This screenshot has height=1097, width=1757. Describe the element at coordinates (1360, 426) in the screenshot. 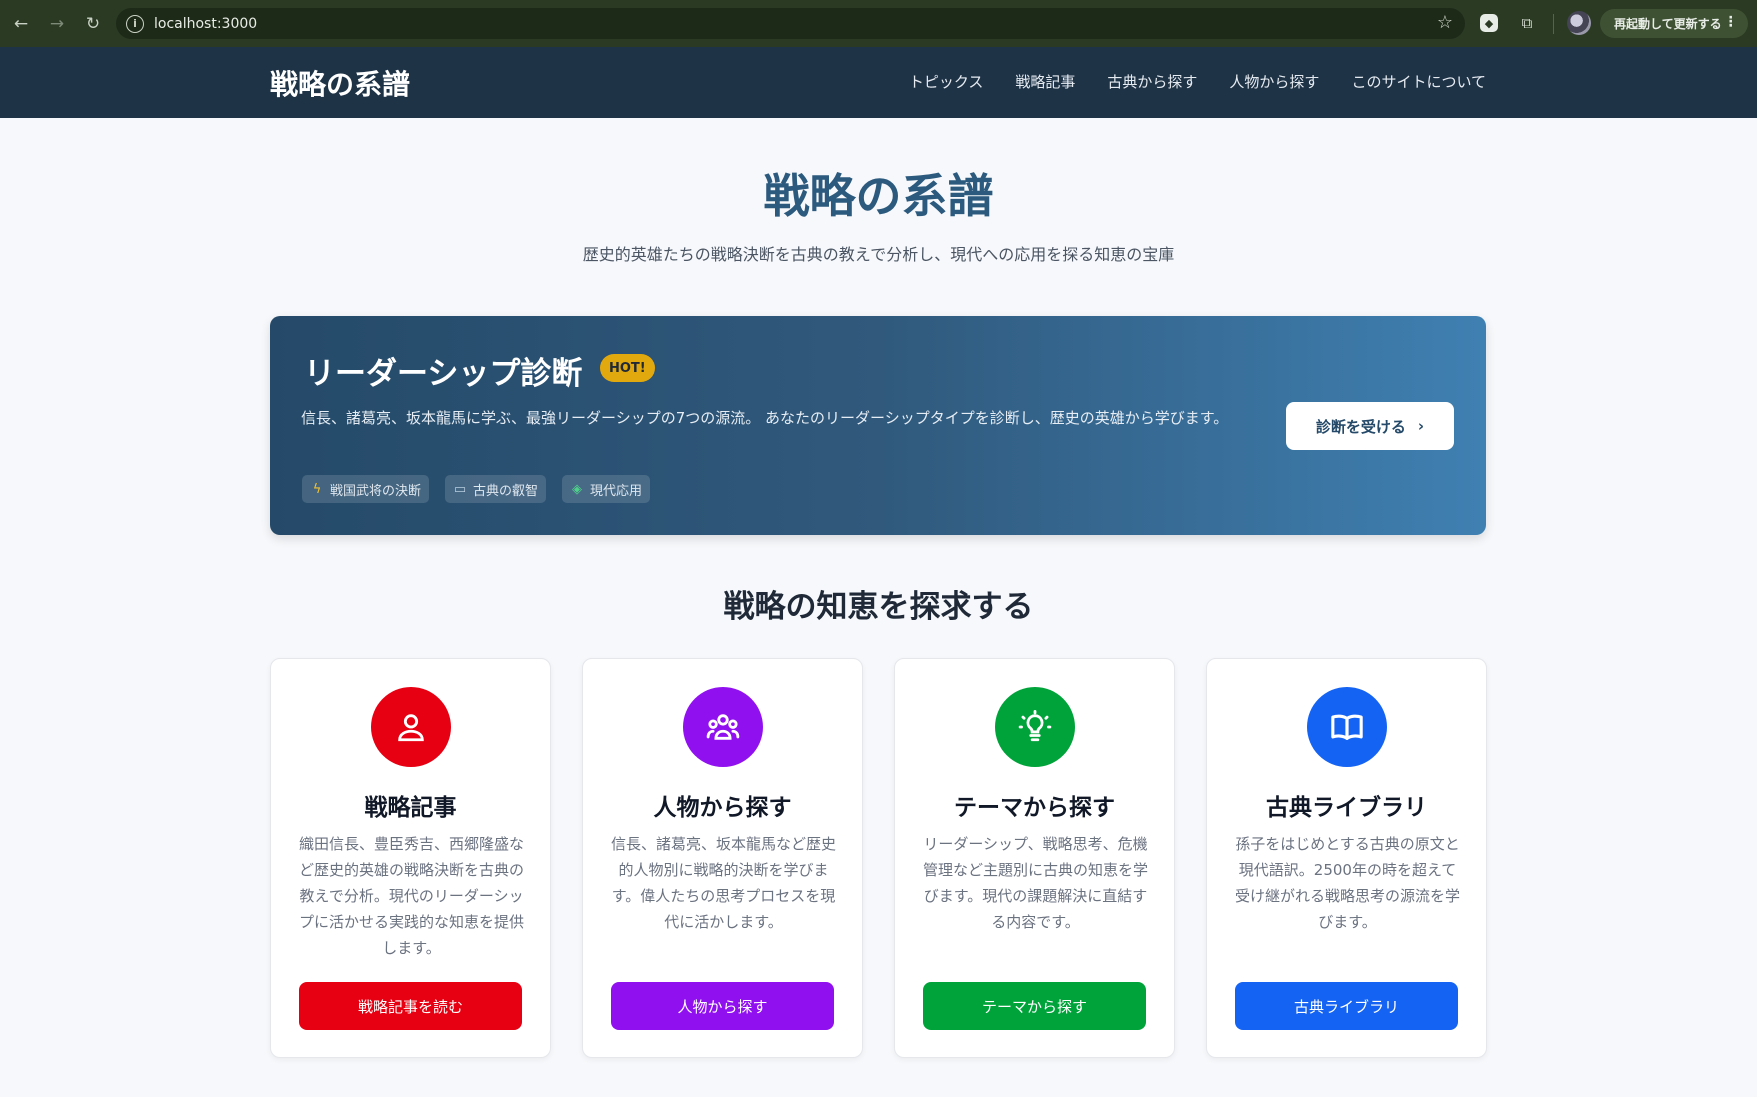

I see `take-diagnosis-label: 診断を受ける` at that location.